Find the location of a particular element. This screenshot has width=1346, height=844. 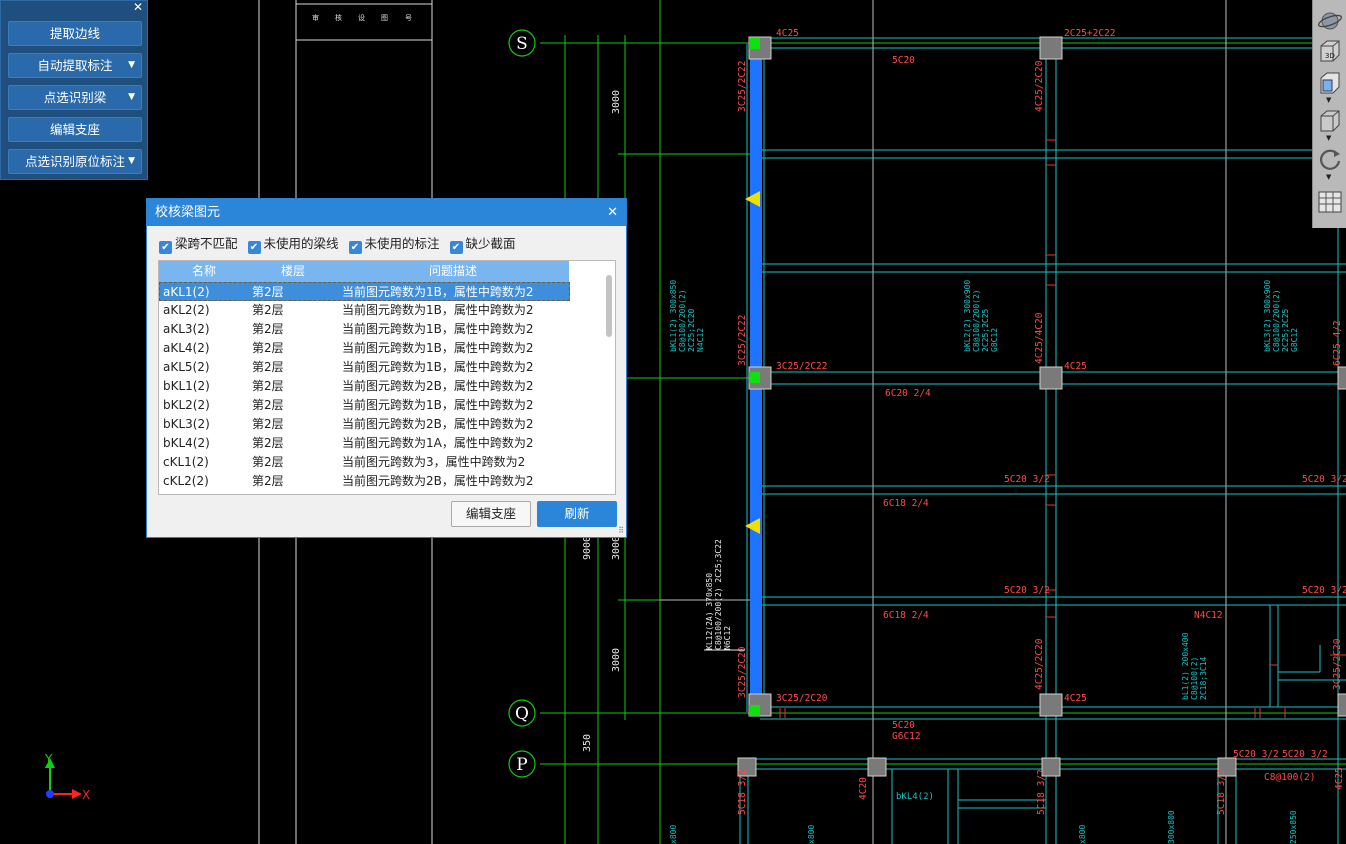

title-block-mark: 设 is located at coordinates (361, 17).